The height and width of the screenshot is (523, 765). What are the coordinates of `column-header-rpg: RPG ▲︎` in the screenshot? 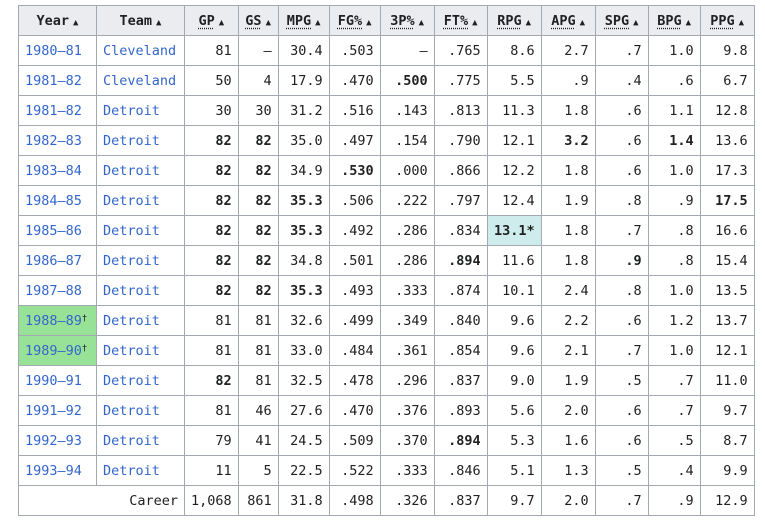 It's located at (514, 20).